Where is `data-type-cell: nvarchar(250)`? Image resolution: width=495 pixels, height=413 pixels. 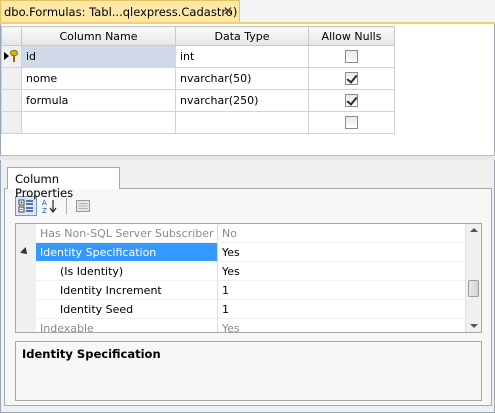
data-type-cell: nvarchar(250) is located at coordinates (242, 100).